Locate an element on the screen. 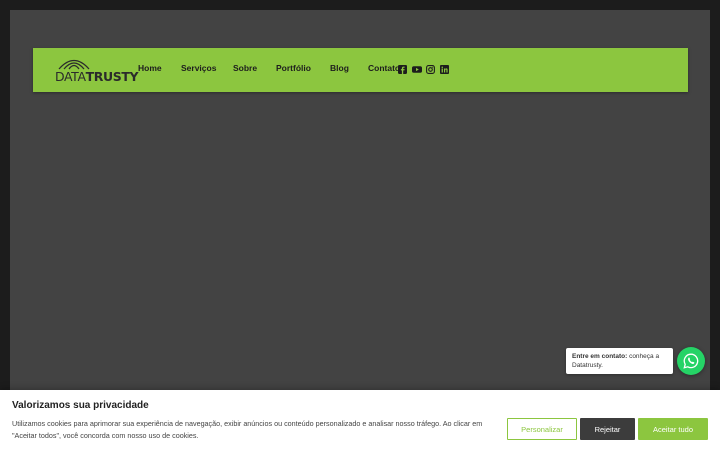 This screenshot has height=450, width=720. linkedin-icon is located at coordinates (444, 69).